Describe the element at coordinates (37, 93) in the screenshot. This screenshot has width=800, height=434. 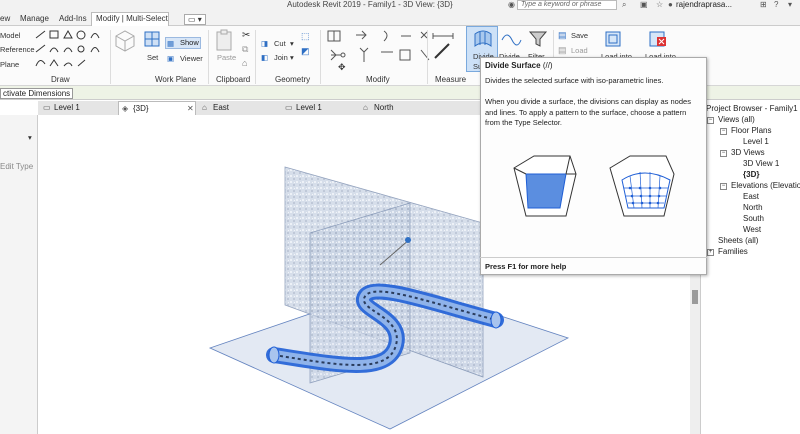
I see `activate-dimensions-button: ctivate Dimensions` at that location.